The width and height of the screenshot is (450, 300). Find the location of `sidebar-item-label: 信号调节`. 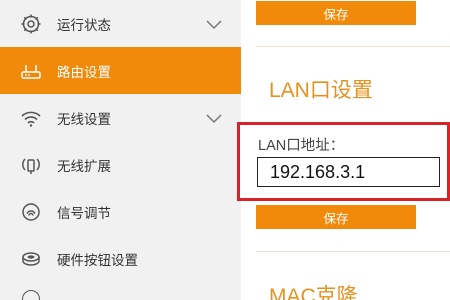

sidebar-item-label: 信号调节 is located at coordinates (84, 213).